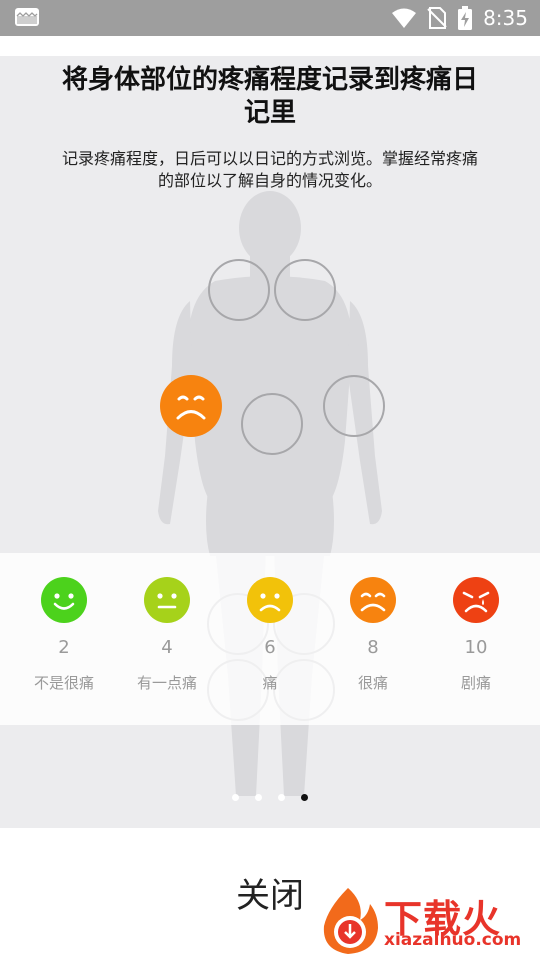 The height and width of the screenshot is (960, 540). I want to click on pain-level-10: 10 剧痛, so click(476, 635).